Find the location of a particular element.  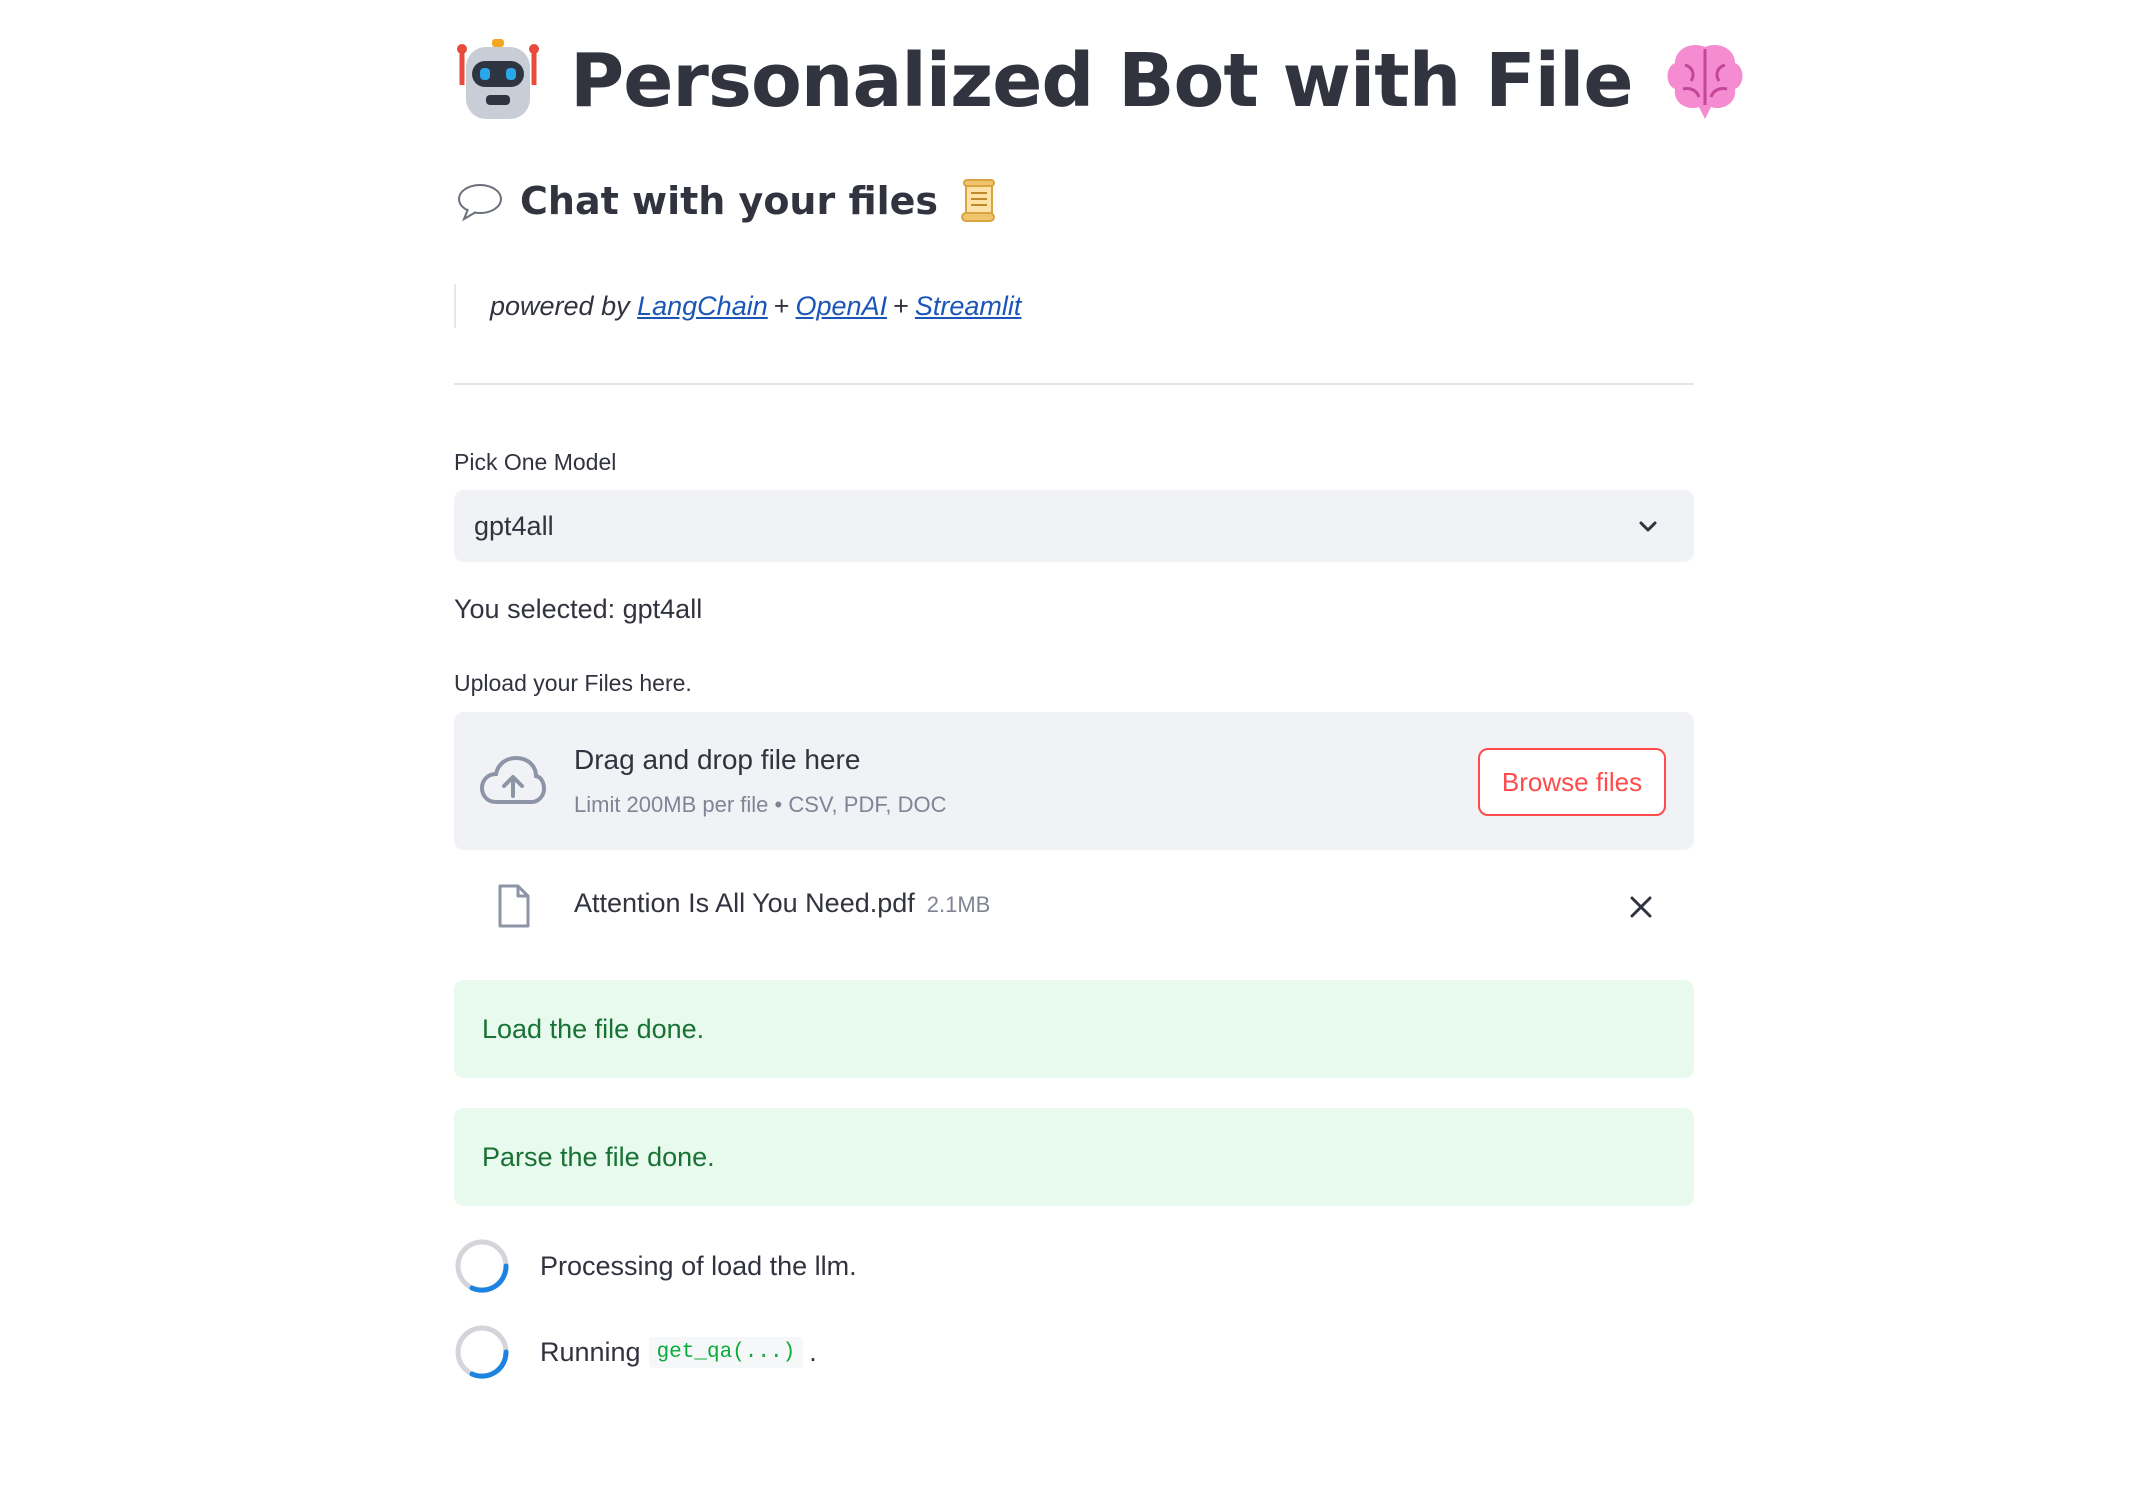

subtitle-row: Chat with your files is located at coordinates (729, 201).